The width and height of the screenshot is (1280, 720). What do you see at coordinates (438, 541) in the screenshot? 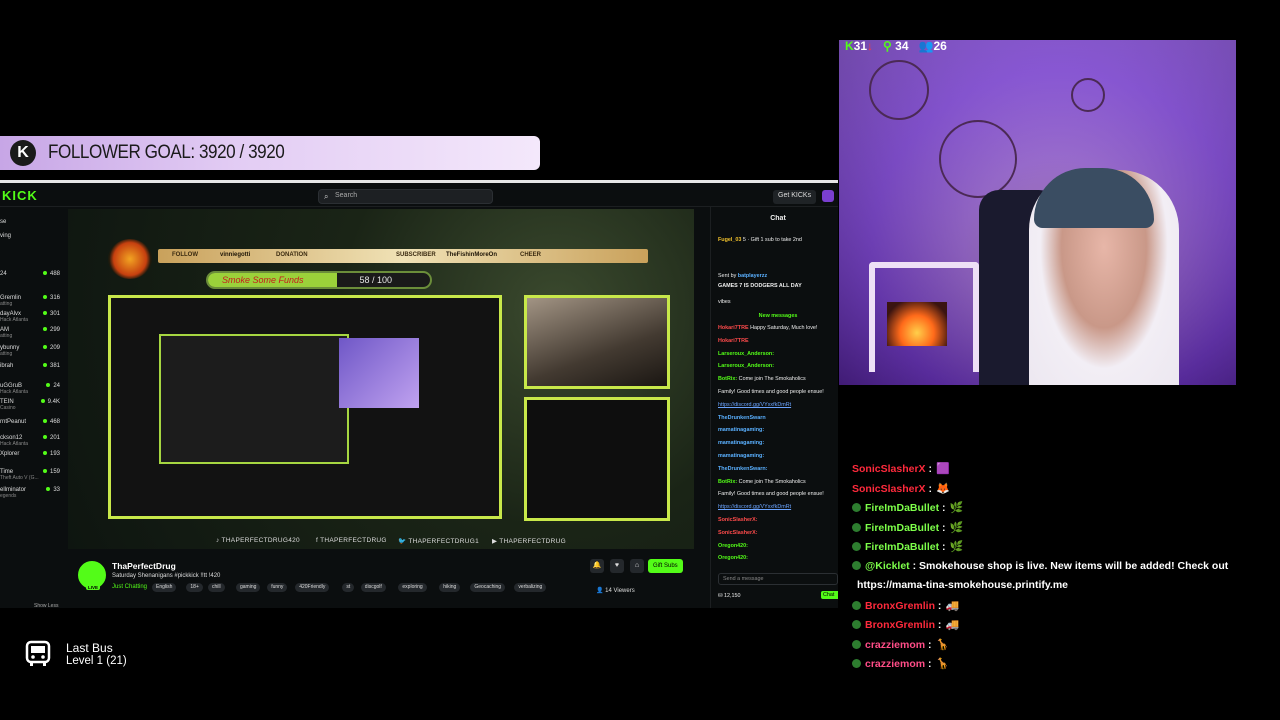
I see `social-twitter: 🐦 THAPERFECTDRUG1` at bounding box center [438, 541].